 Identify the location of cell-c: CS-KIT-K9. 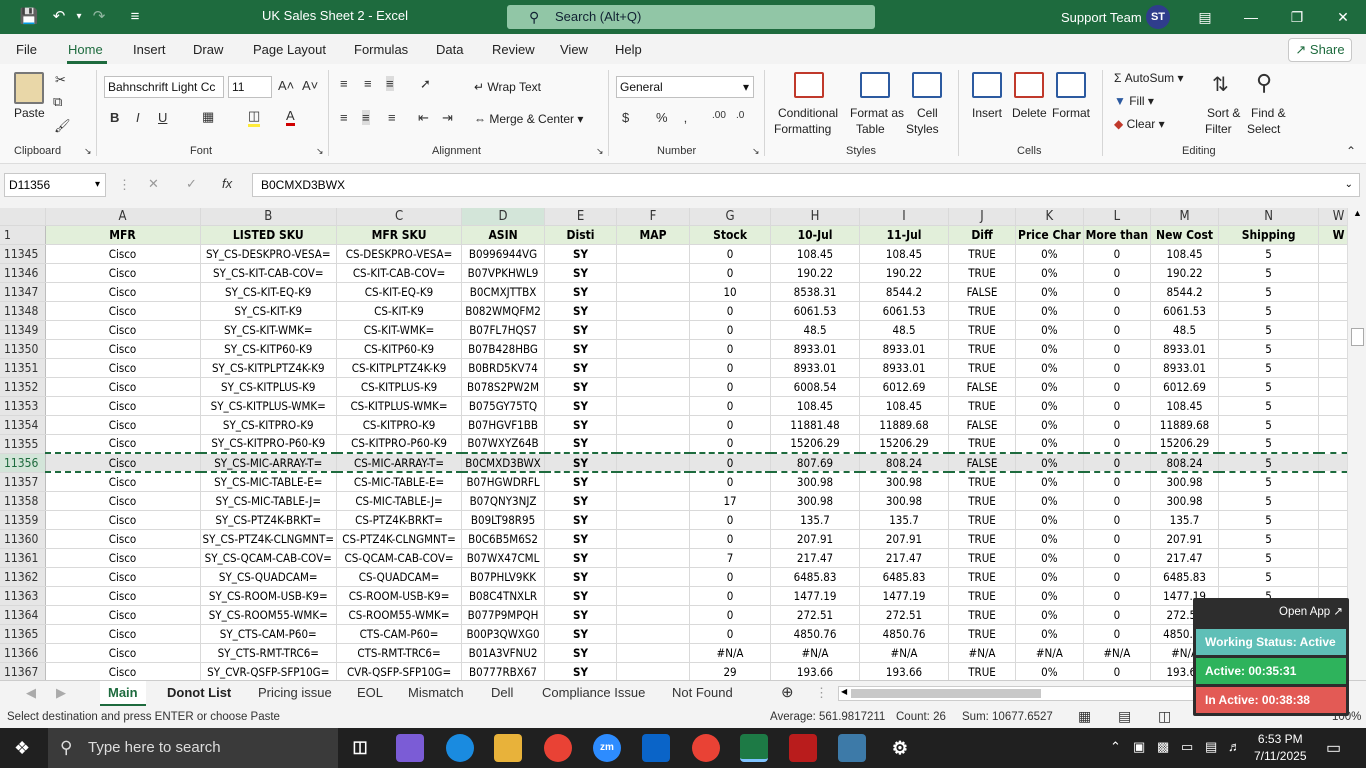
(399, 311).